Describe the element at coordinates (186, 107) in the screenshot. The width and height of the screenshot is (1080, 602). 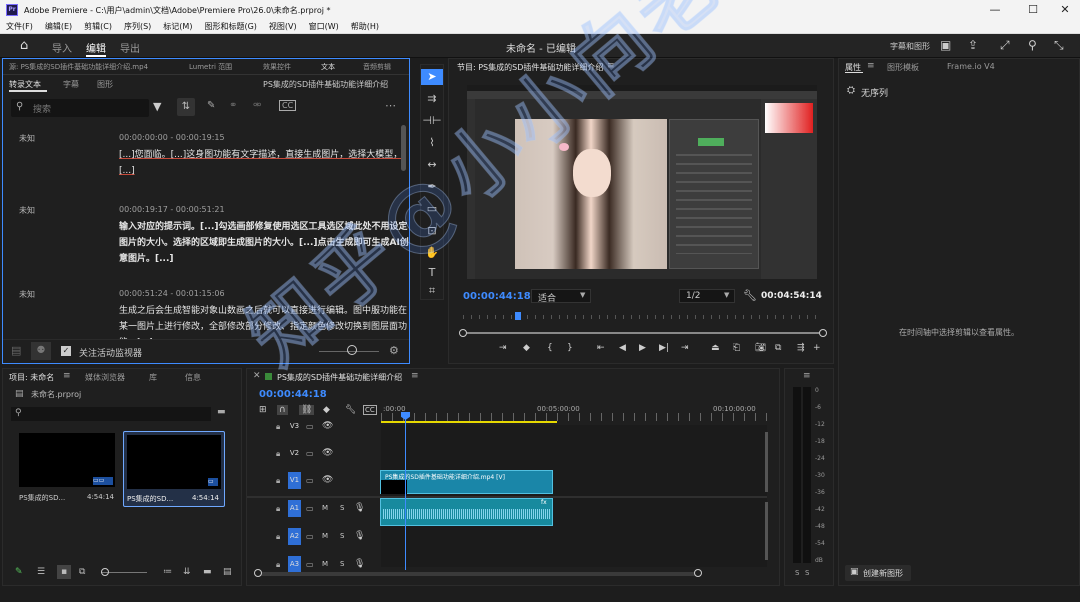
I see `align-icon: ⇅` at that location.